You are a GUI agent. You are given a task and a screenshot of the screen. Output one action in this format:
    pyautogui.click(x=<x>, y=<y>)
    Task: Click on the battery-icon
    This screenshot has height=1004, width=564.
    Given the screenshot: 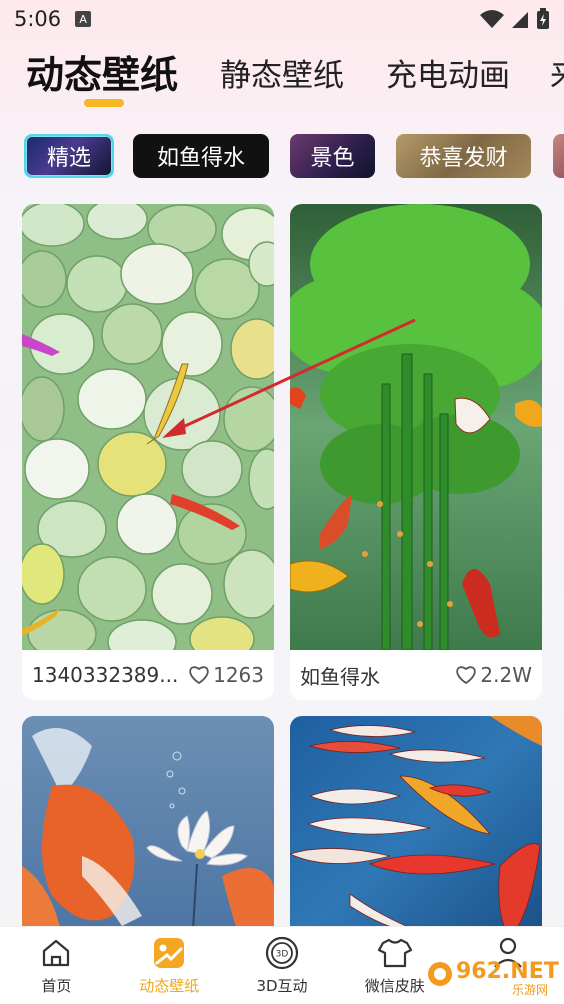 What is the action you would take?
    pyautogui.click(x=543, y=18)
    